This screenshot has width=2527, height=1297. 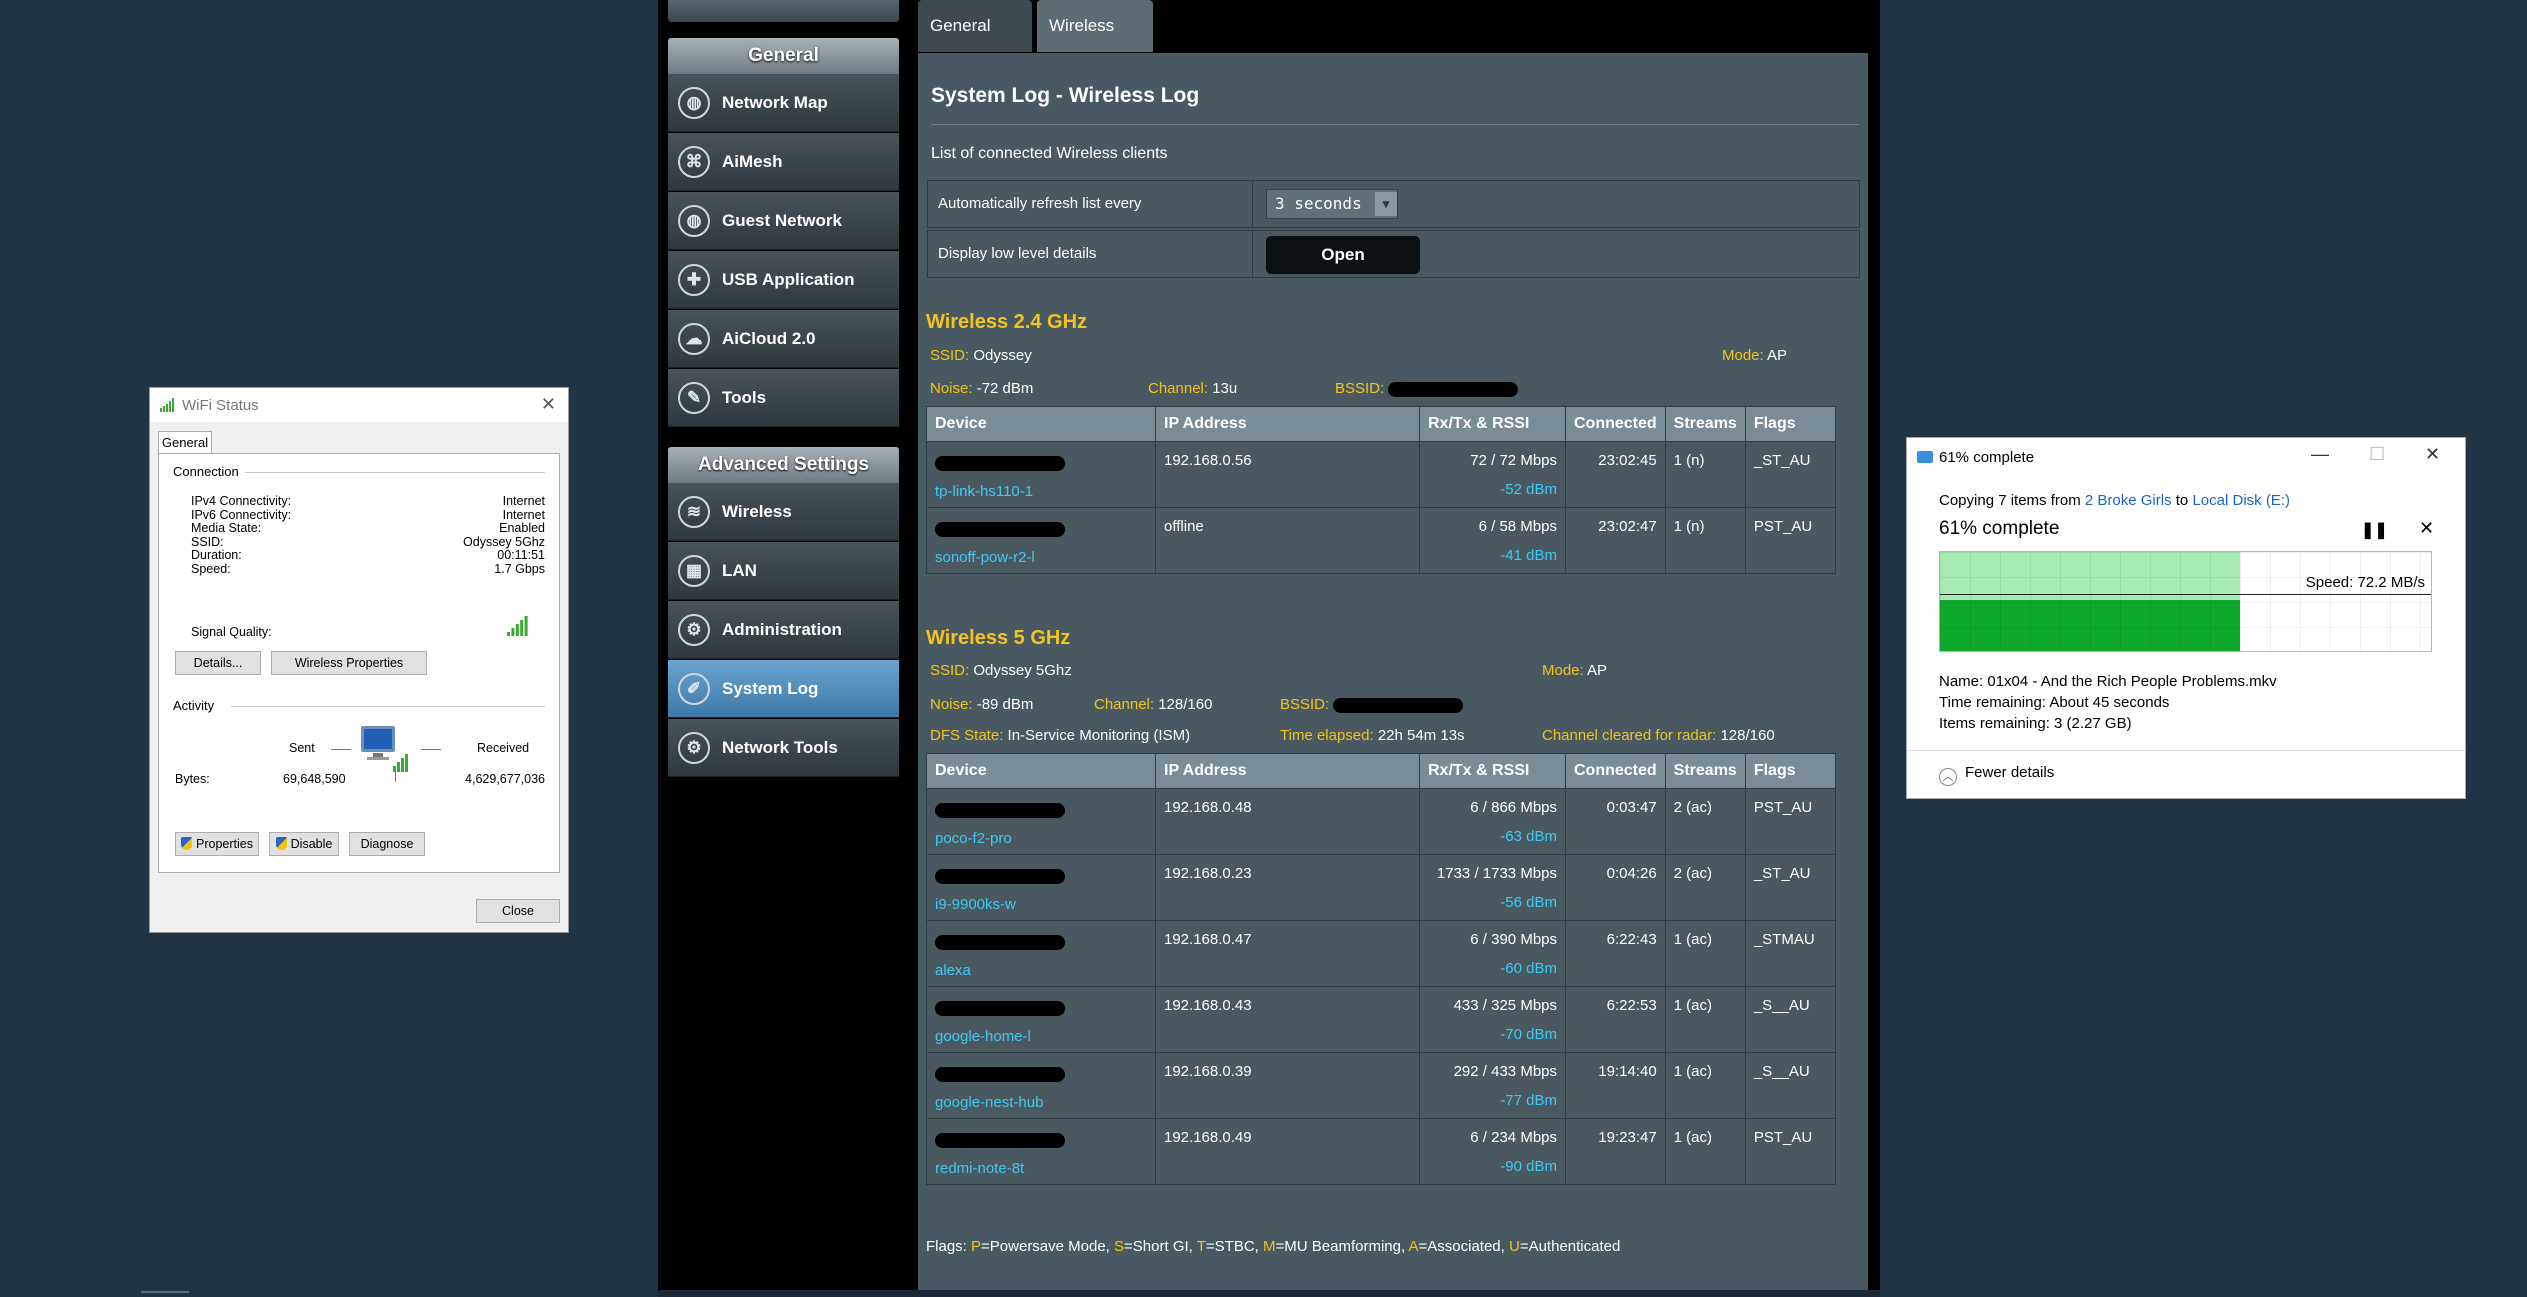 What do you see at coordinates (1996, 775) in the screenshot?
I see `fewer-details-toggle: ︿ Fewer details` at bounding box center [1996, 775].